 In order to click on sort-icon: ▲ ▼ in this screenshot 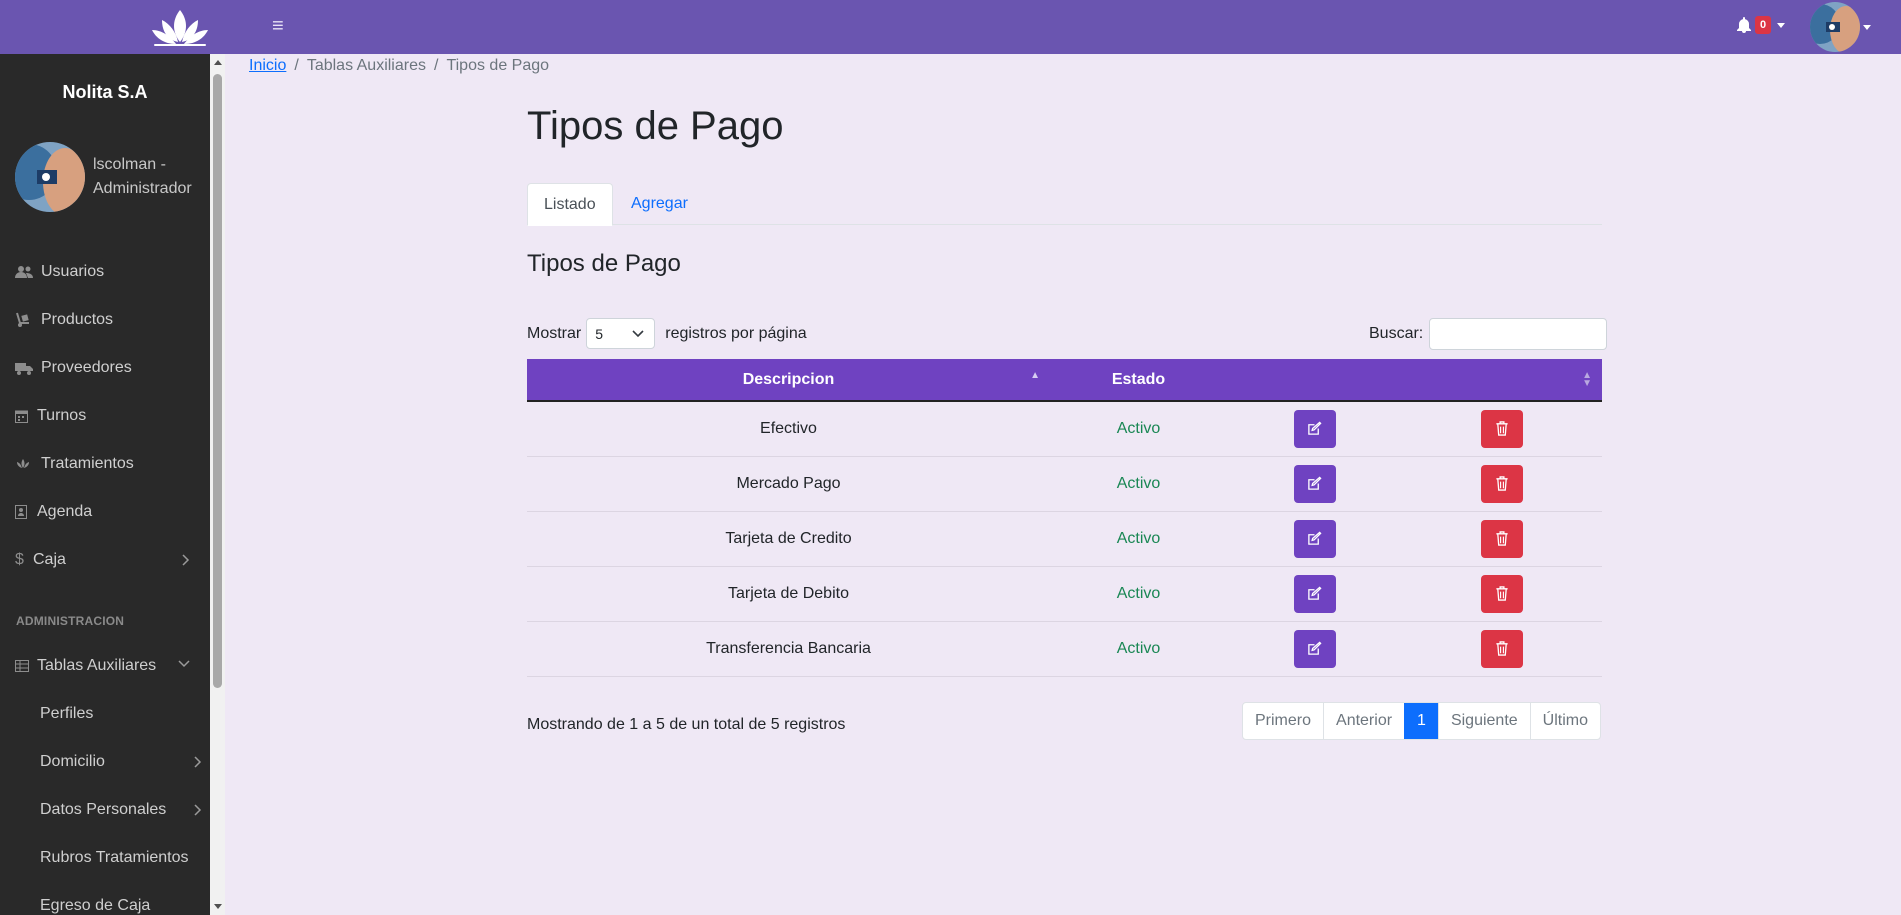, I will do `click(1587, 379)`.